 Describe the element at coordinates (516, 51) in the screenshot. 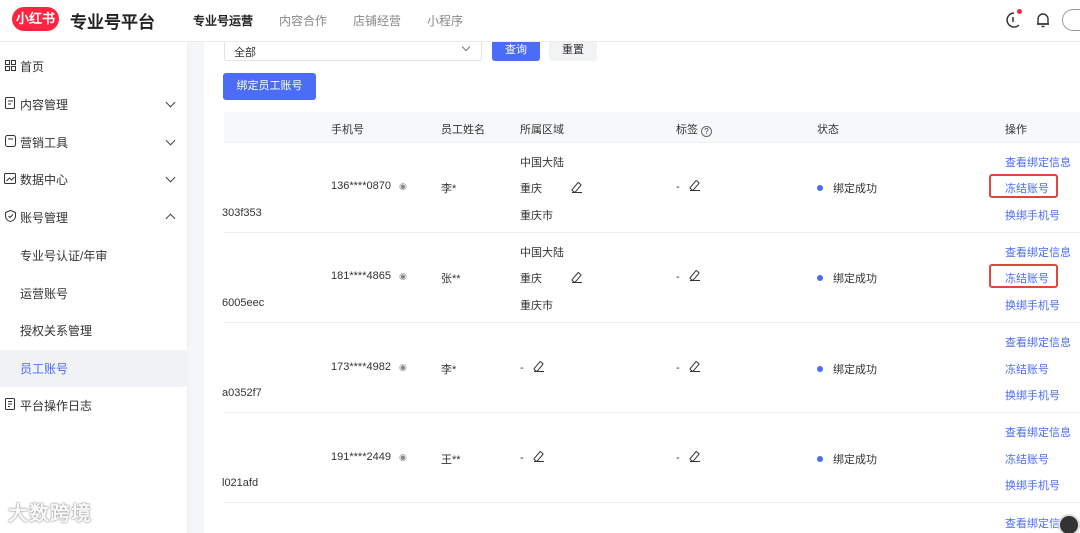

I see `query-button: 查询` at that location.